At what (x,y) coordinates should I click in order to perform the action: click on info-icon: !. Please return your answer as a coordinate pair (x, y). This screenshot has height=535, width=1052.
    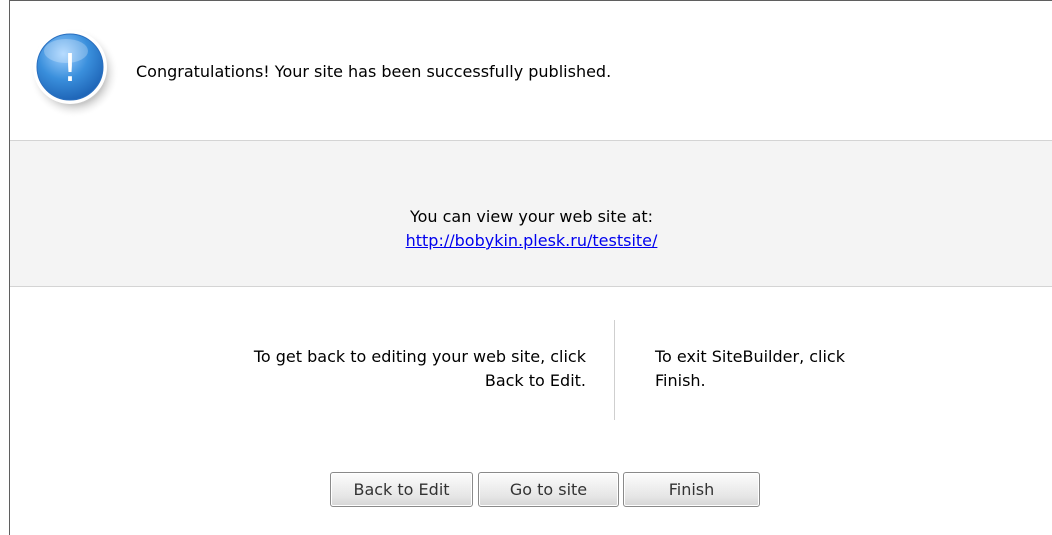
    Looking at the image, I should click on (74, 73).